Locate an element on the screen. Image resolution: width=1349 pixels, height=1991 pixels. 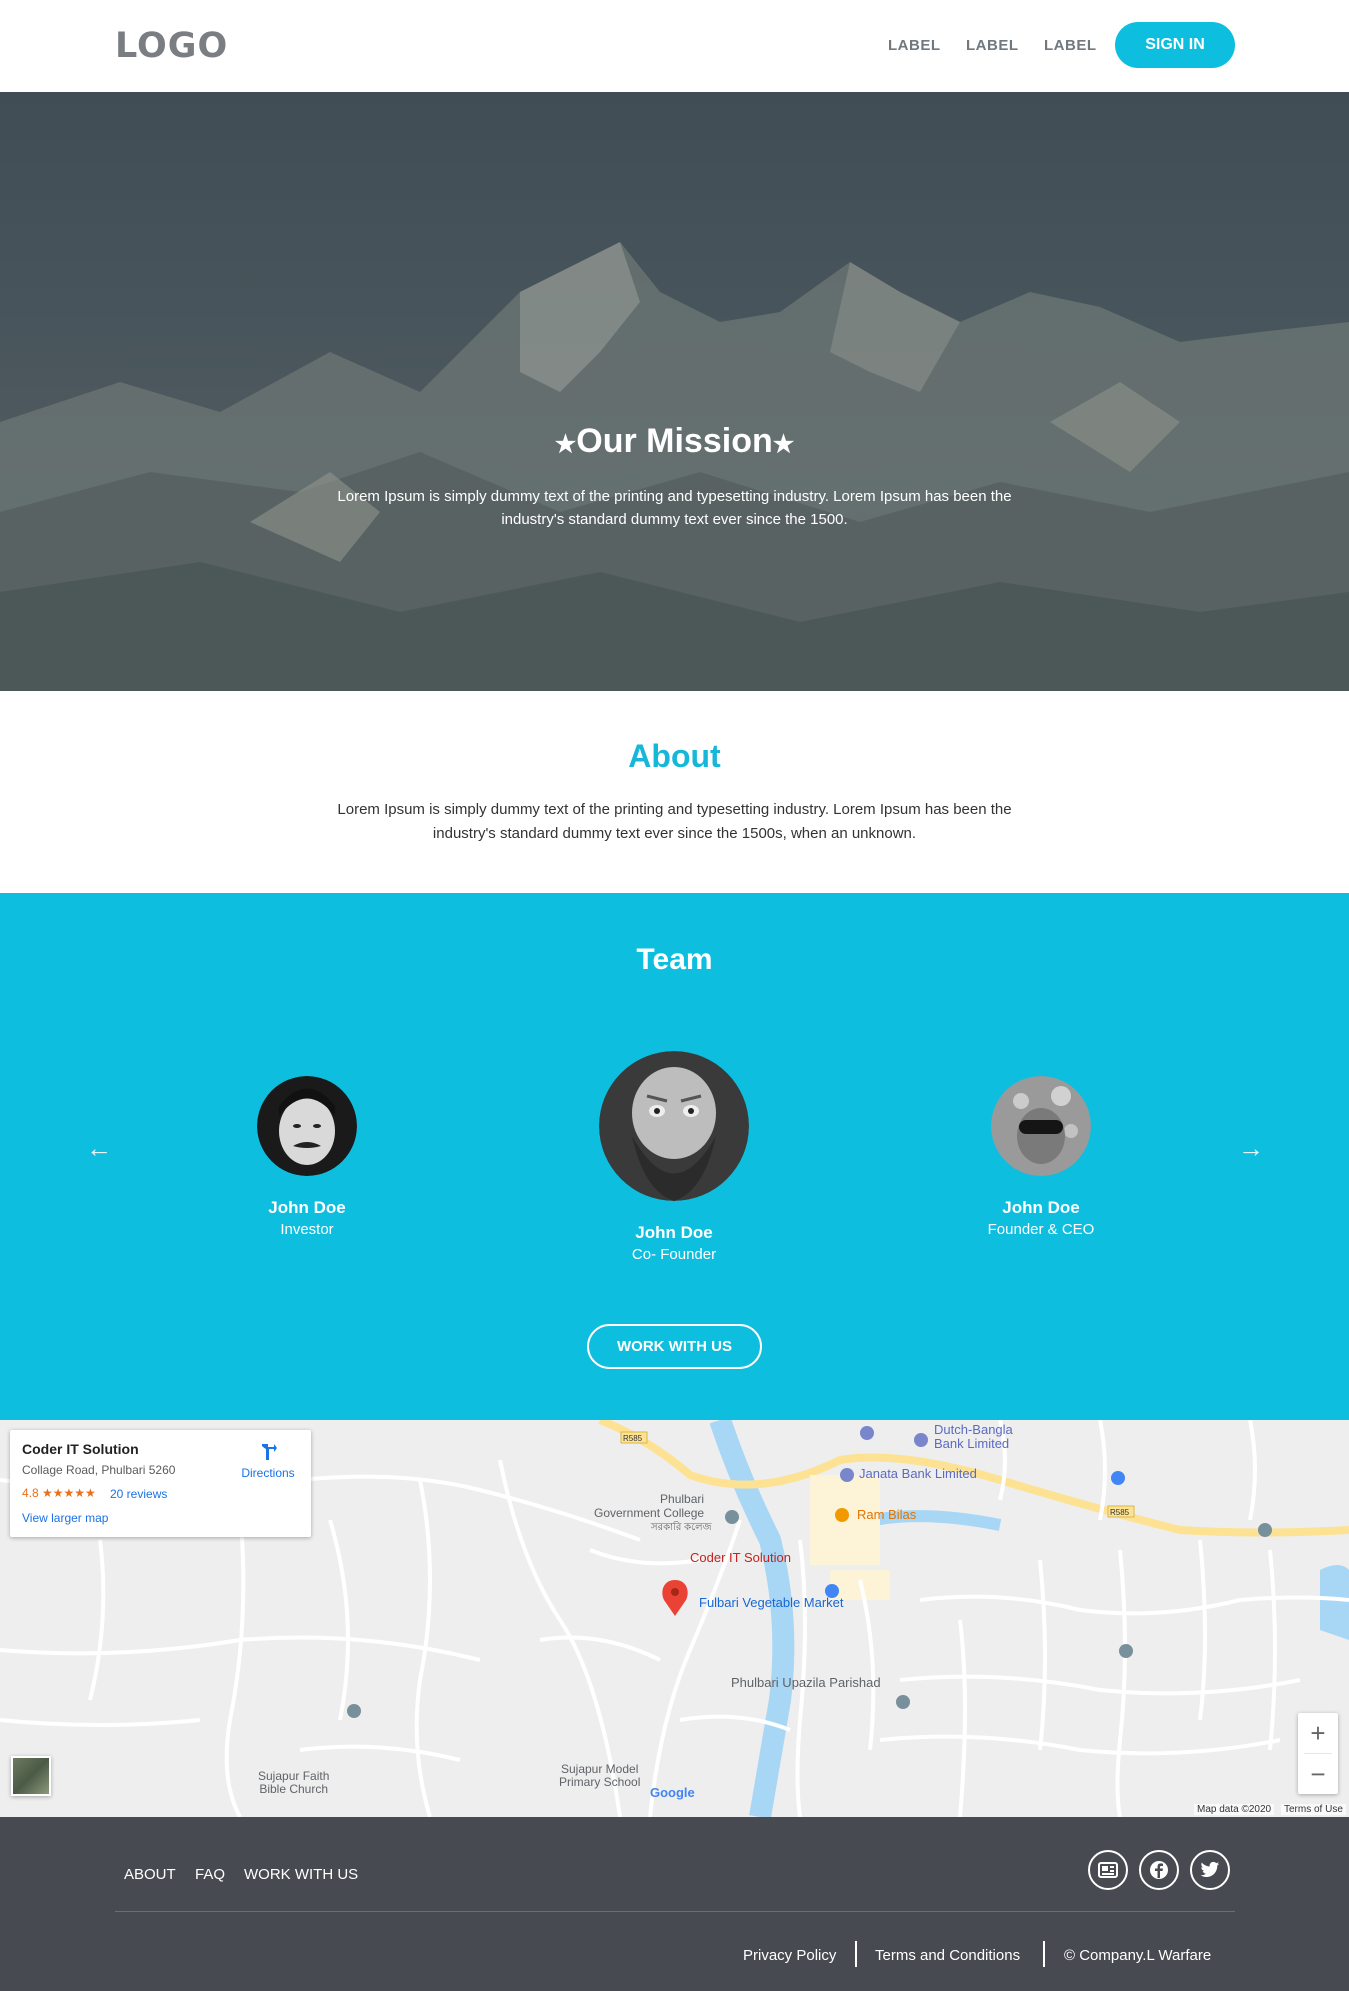
map-label-dutch-bangla: Dutch-Bangla Bank Limited is located at coordinates (973, 1436).